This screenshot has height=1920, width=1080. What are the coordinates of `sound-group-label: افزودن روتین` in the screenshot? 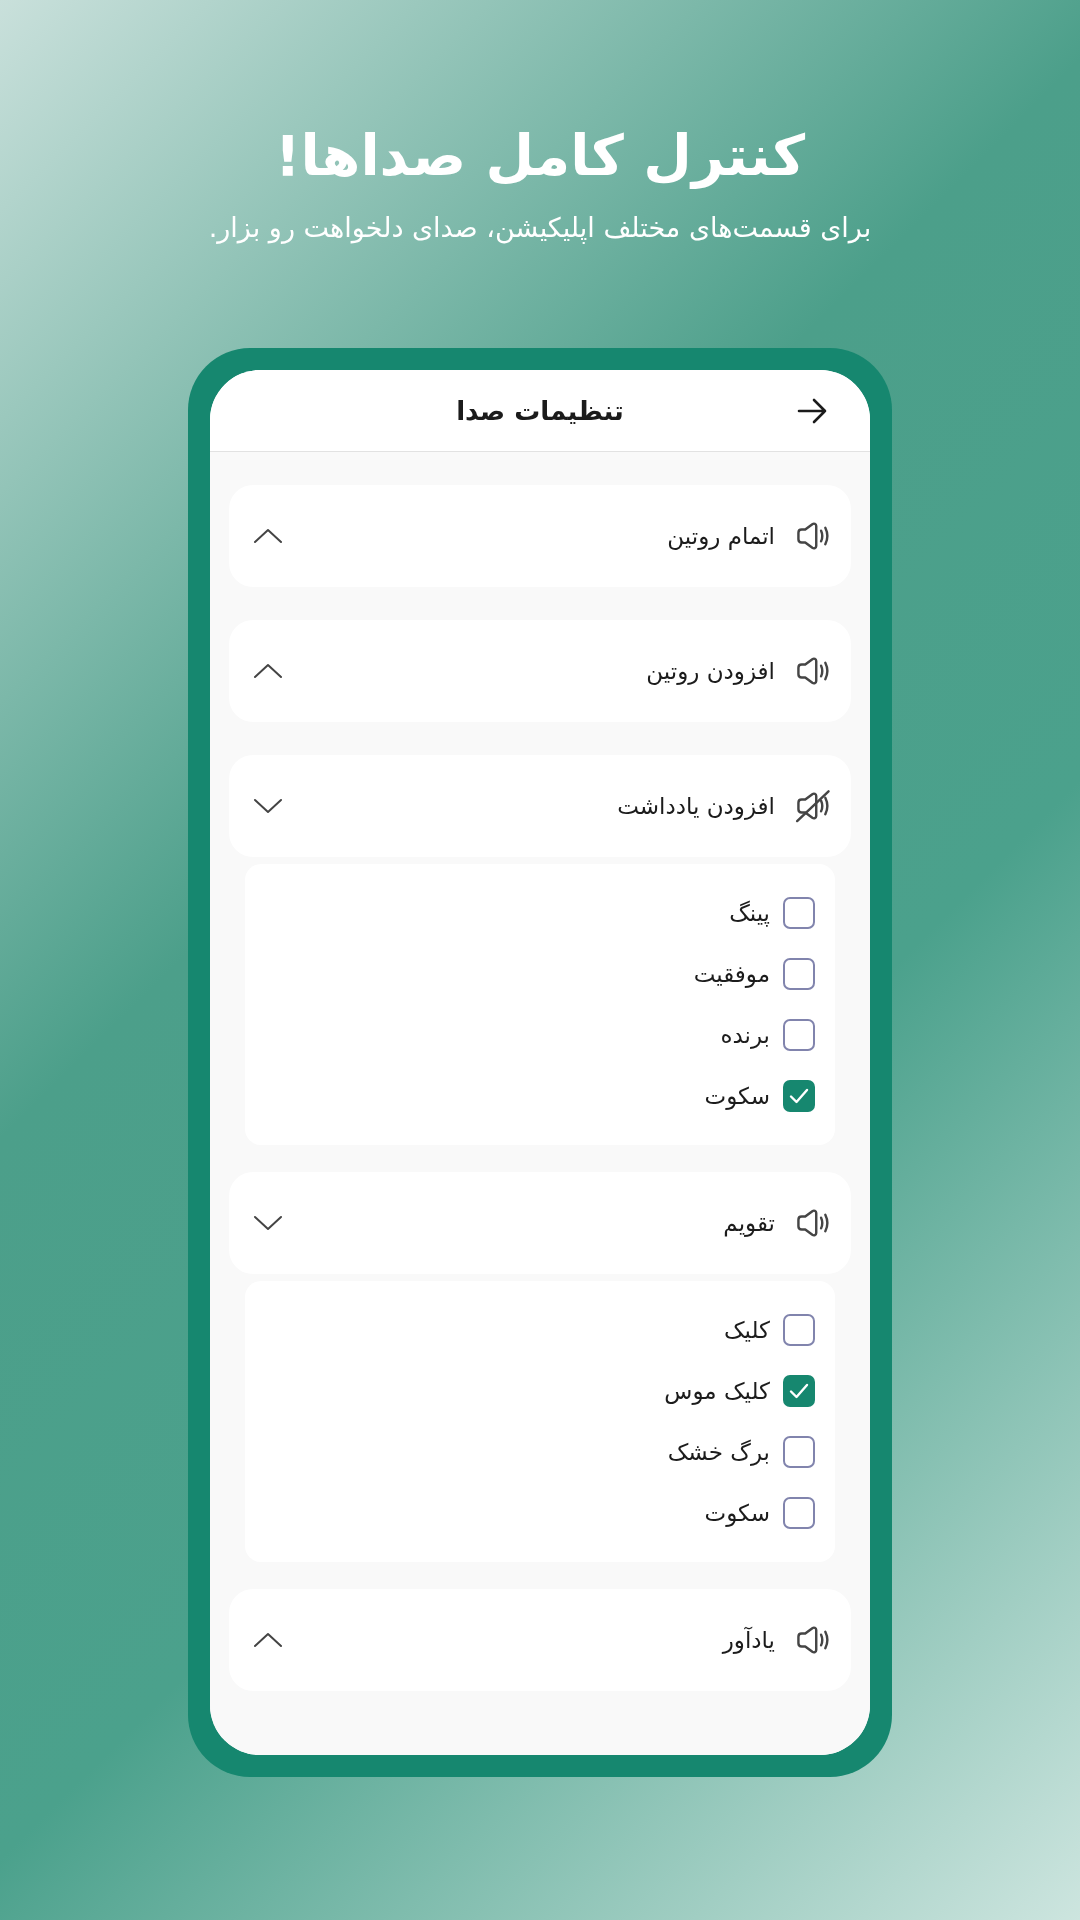 It's located at (710, 671).